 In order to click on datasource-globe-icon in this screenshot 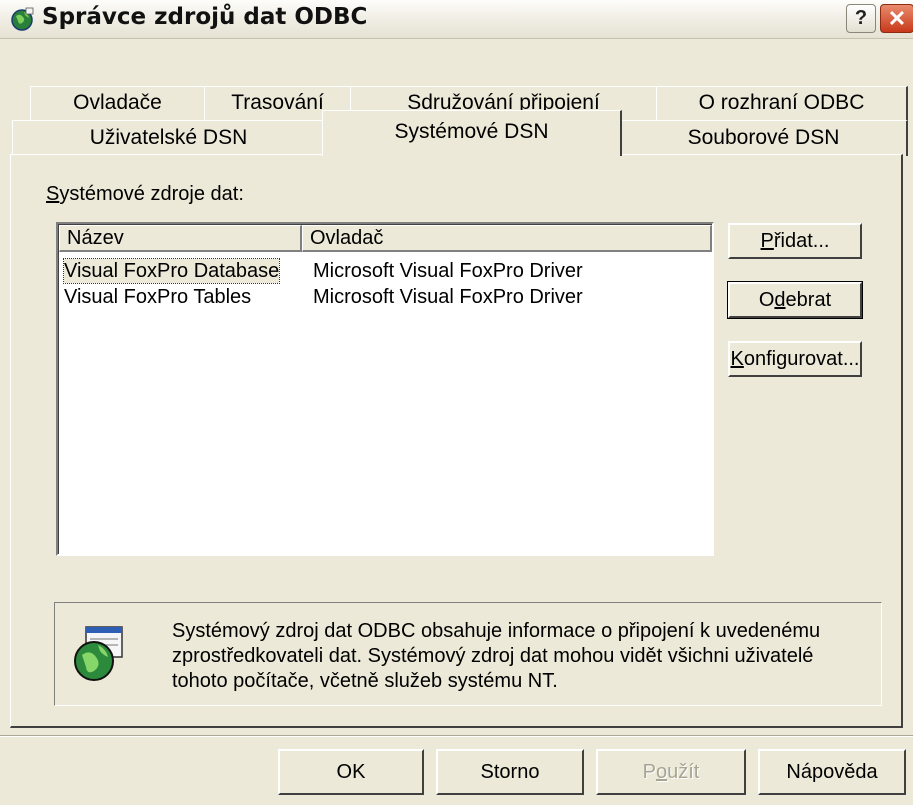, I will do `click(98, 653)`.